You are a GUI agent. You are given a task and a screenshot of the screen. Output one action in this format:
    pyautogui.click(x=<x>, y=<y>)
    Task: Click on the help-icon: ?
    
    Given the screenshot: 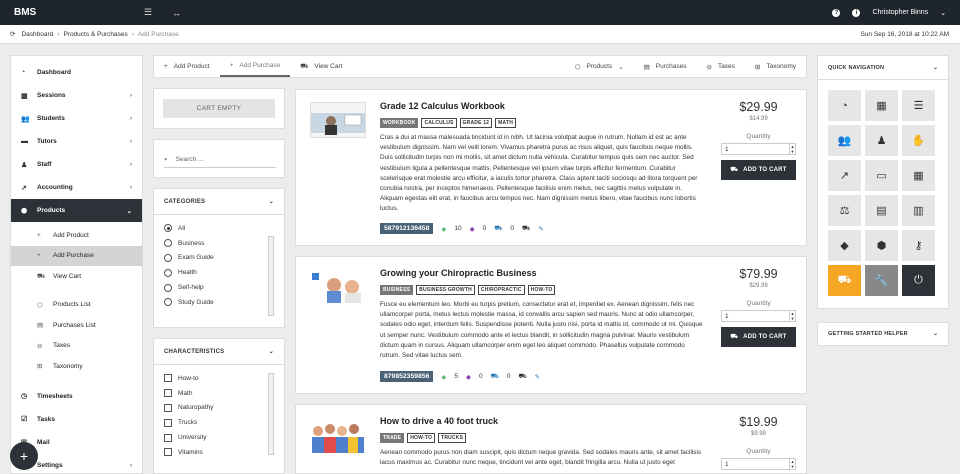 What is the action you would take?
    pyautogui.click(x=836, y=12)
    